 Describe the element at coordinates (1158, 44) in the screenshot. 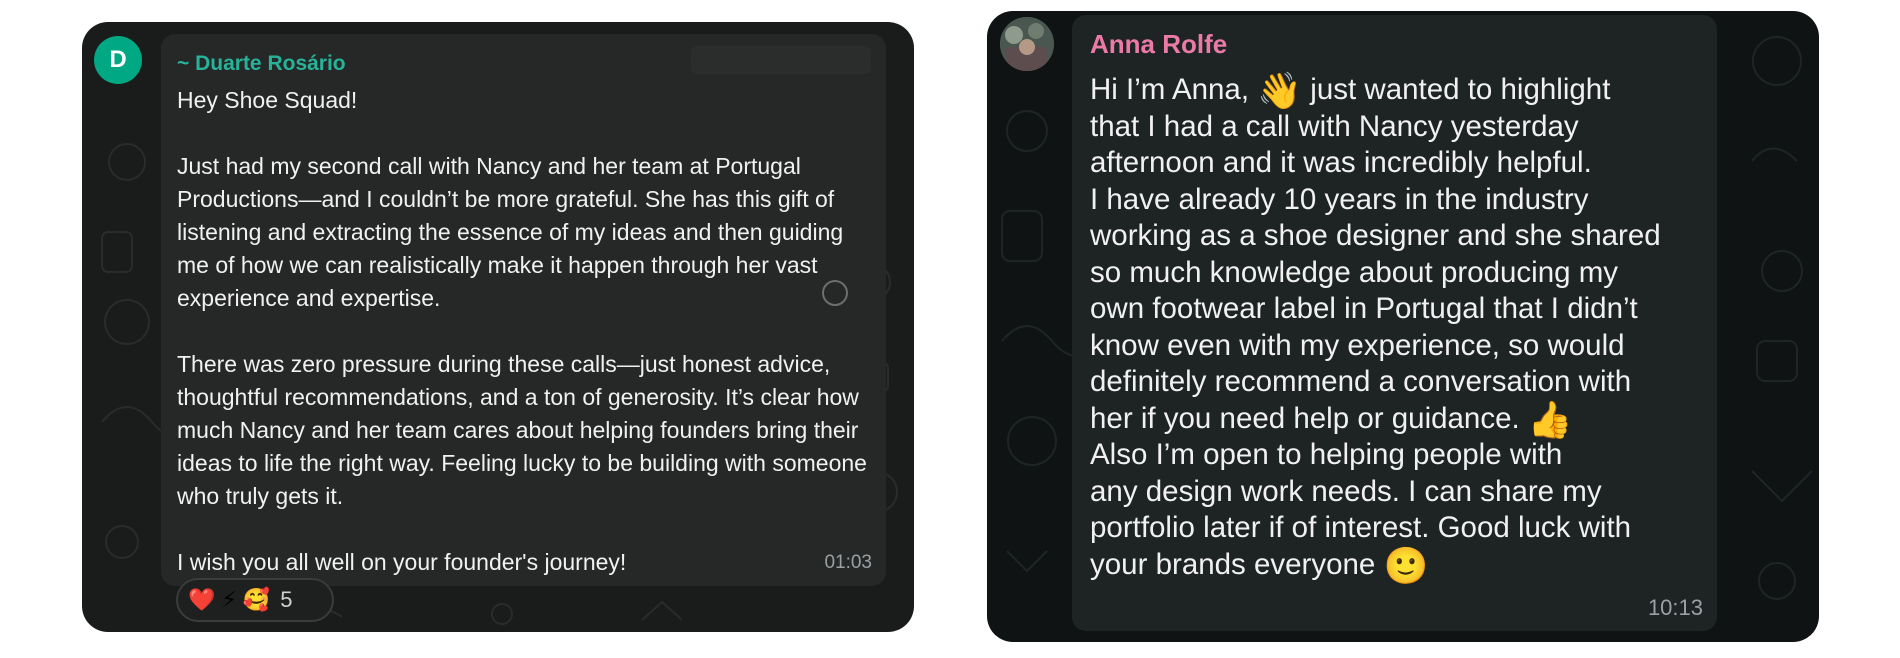

I see `sender-name: Anna Rolfe` at that location.